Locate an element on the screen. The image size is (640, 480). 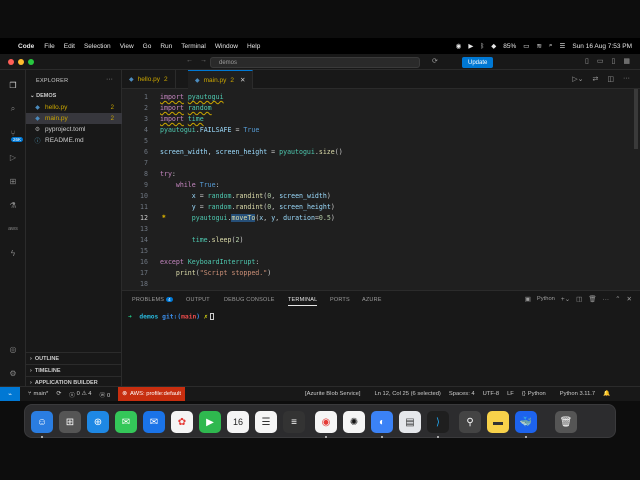
forward-arrow-icon: → is located at coordinates (203, 60).